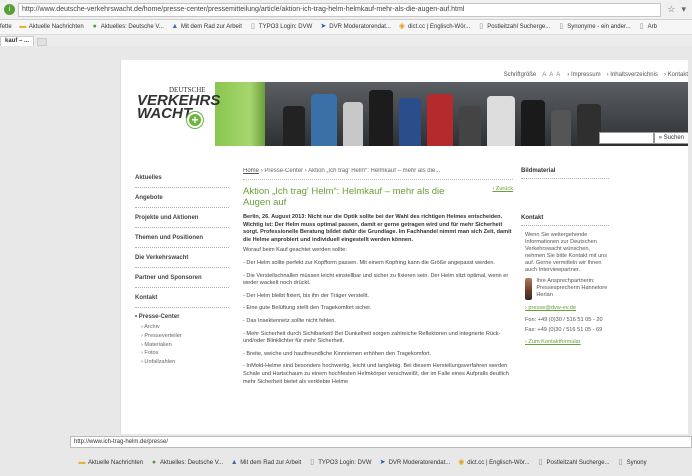 This screenshot has height=476, width=692. What do you see at coordinates (182, 336) in the screenshot?
I see `subnav-presseverteiler: › Presseverteiler` at bounding box center [182, 336].